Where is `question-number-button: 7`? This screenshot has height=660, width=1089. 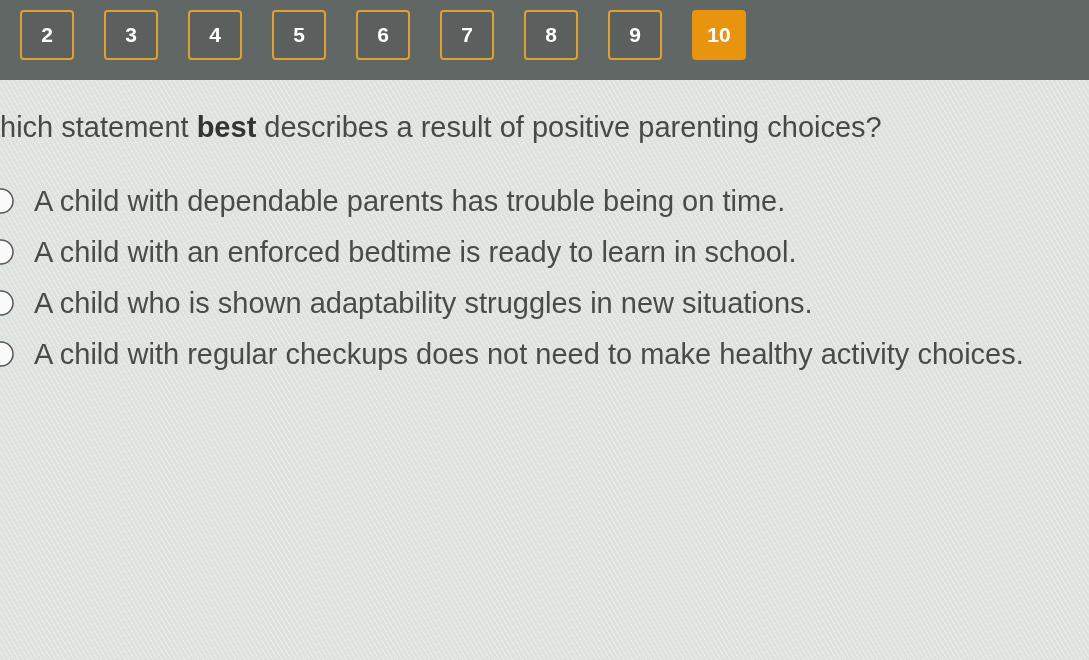 question-number-button: 7 is located at coordinates (467, 35).